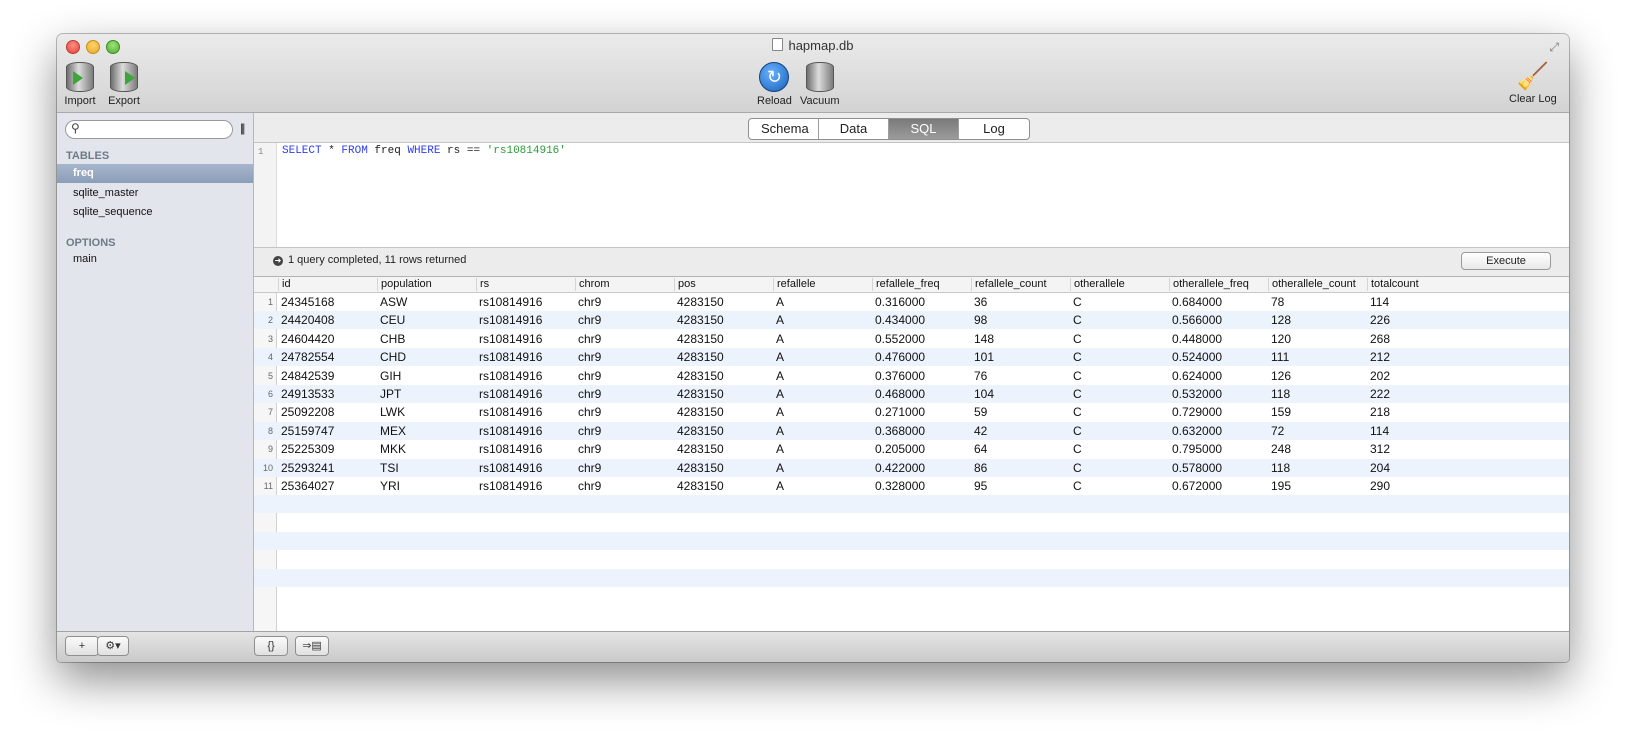 The image size is (1627, 741). Describe the element at coordinates (994, 129) in the screenshot. I see `tab-log: Log` at that location.